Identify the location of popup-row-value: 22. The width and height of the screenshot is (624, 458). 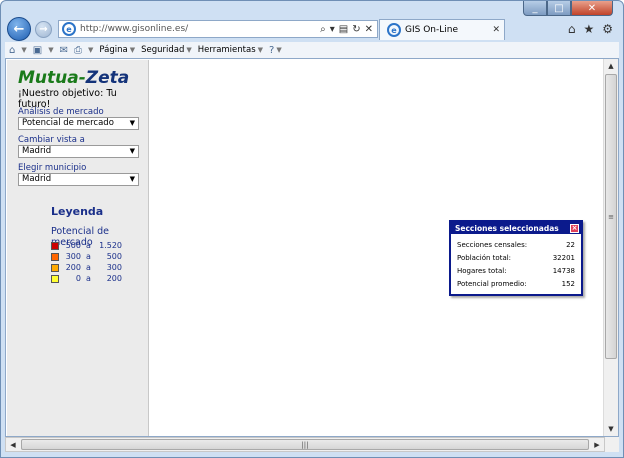
(570, 244).